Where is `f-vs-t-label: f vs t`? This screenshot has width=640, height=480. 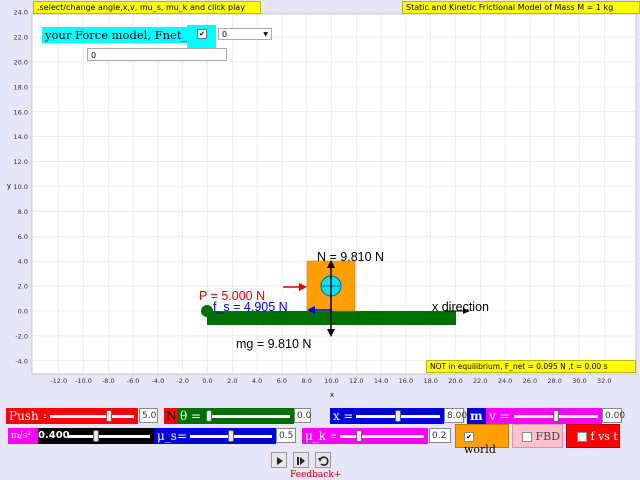
f-vs-t-label: f vs t is located at coordinates (604, 436).